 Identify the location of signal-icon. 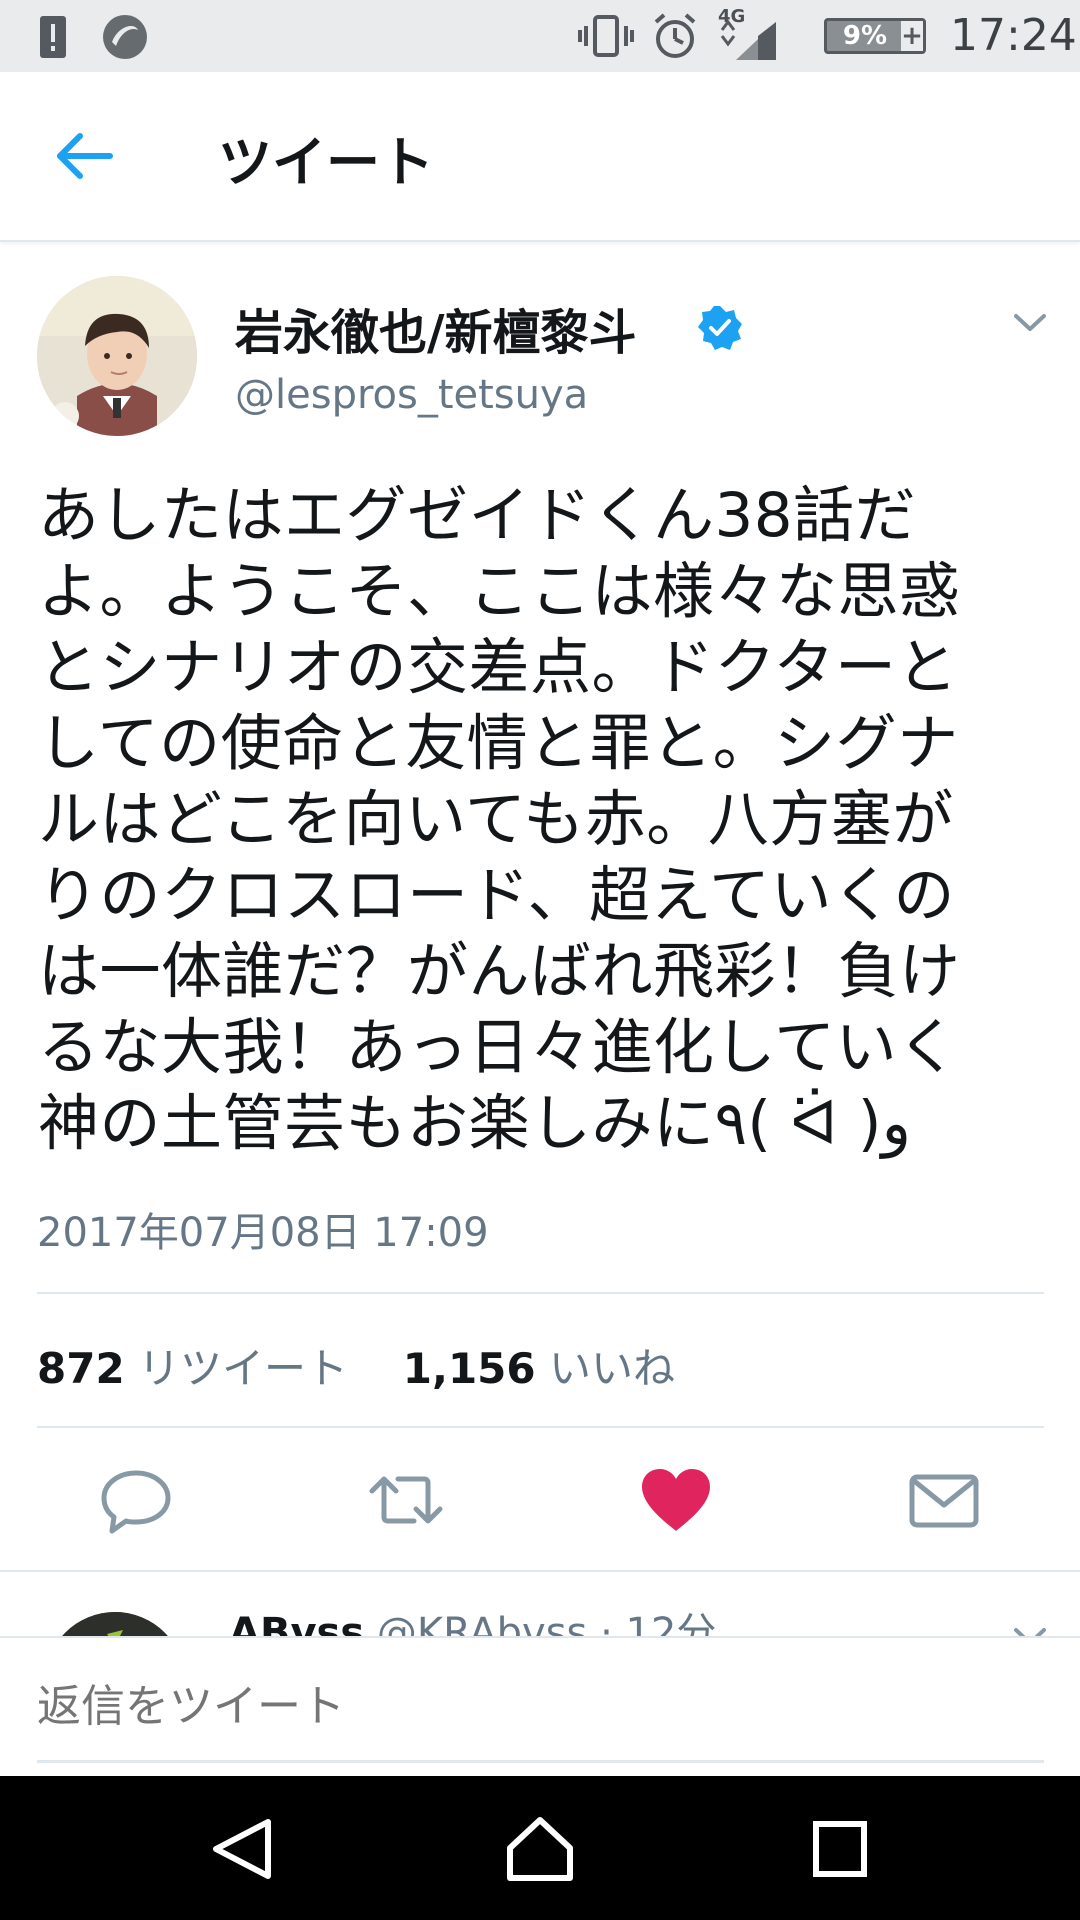
(748, 40).